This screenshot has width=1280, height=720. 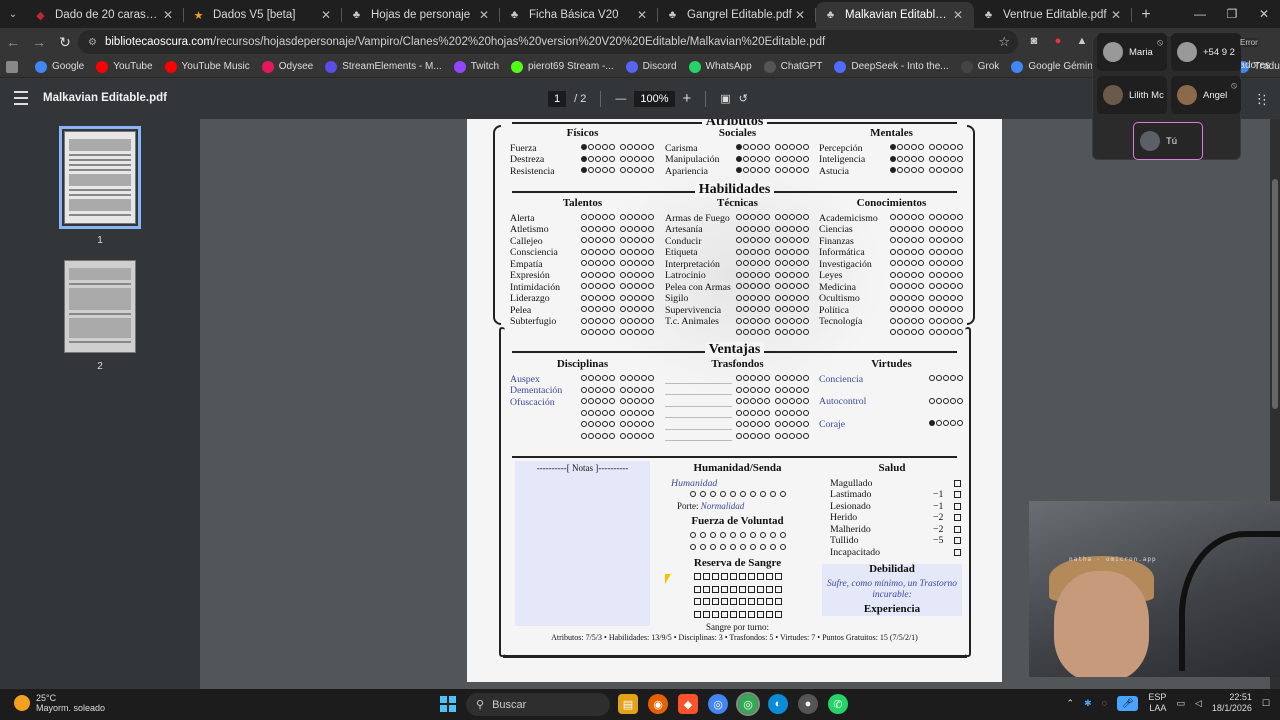 I want to click on trait-row: Destreza, so click(x=582, y=160).